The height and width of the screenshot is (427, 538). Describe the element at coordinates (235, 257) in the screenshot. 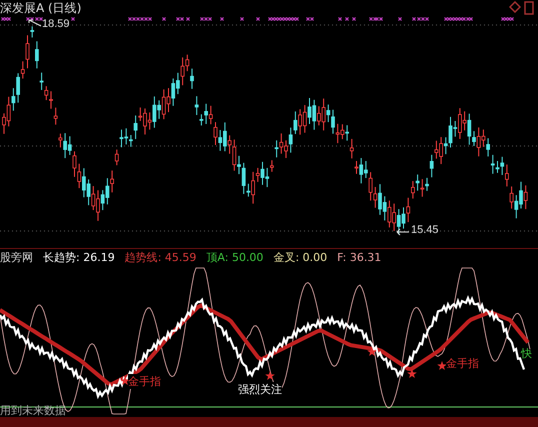

I see `indicator-value: 顶A: 50.00` at that location.